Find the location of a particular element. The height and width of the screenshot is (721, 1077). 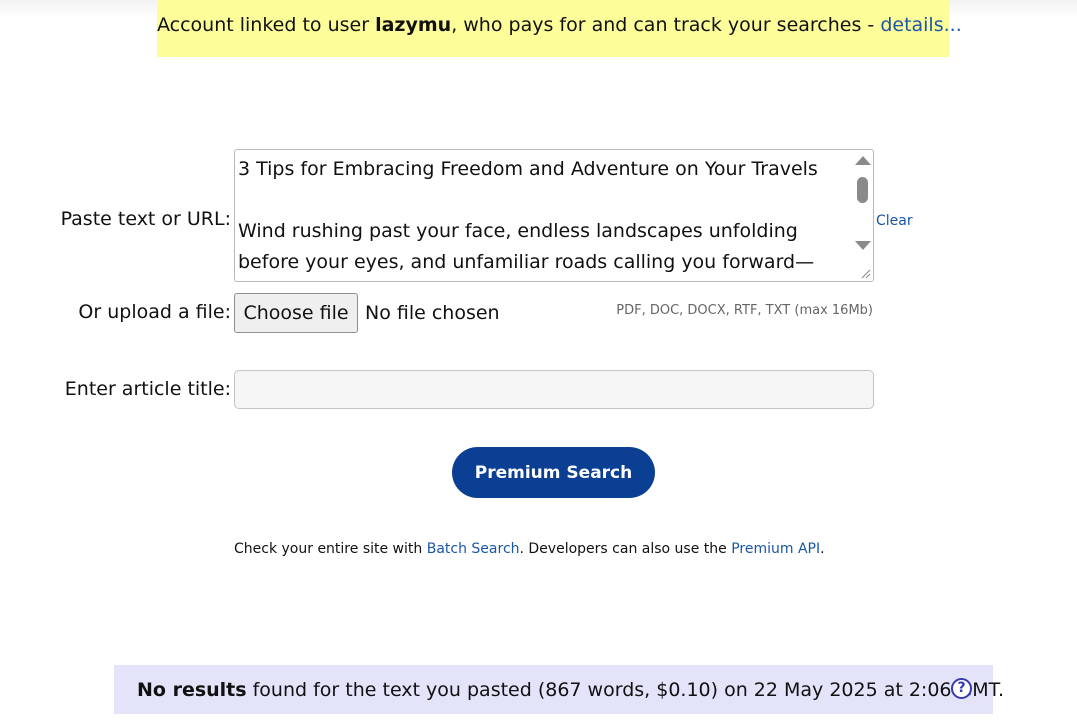

premium-search-button: Premium Search is located at coordinates (553, 472).